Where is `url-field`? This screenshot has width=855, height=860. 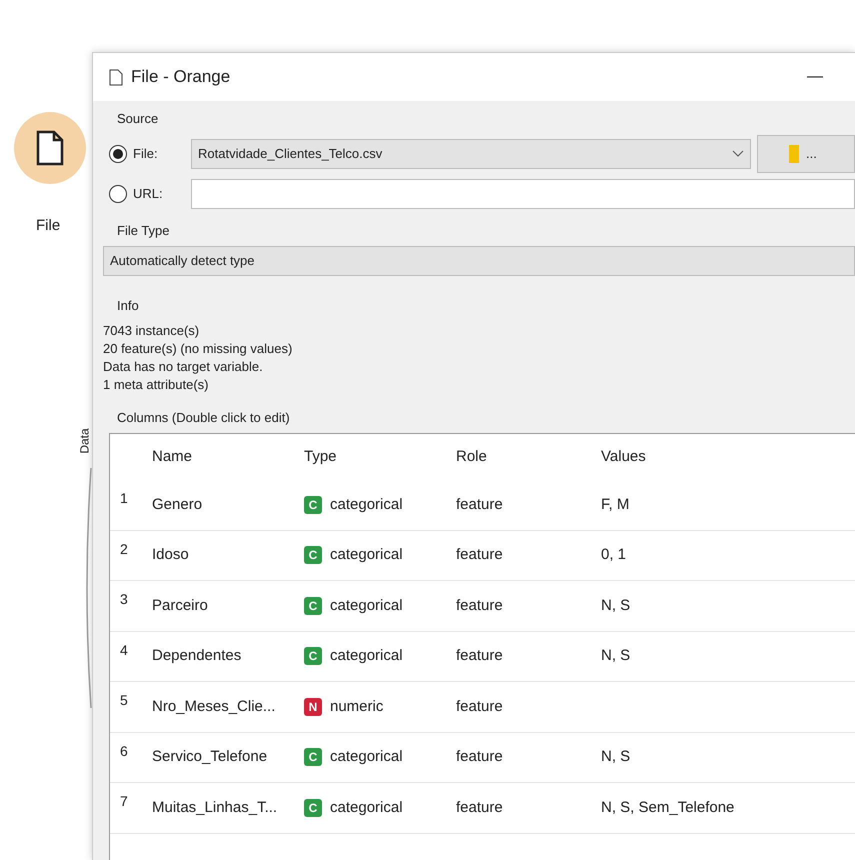 url-field is located at coordinates (523, 193).